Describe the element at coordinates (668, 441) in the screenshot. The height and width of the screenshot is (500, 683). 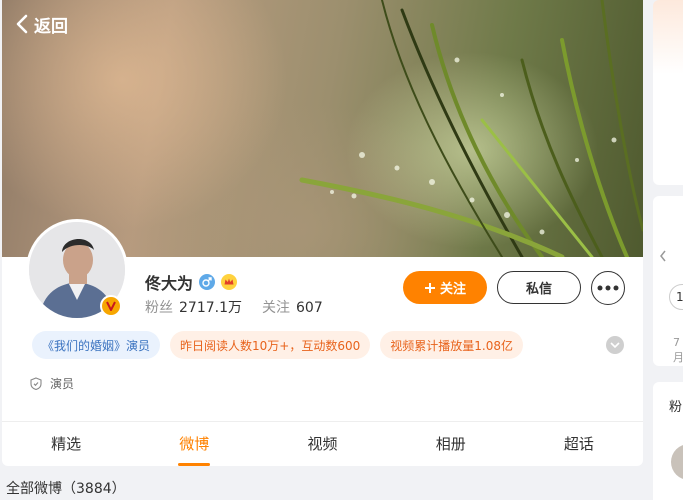
I see `sidebar-card-fans: 粉` at that location.